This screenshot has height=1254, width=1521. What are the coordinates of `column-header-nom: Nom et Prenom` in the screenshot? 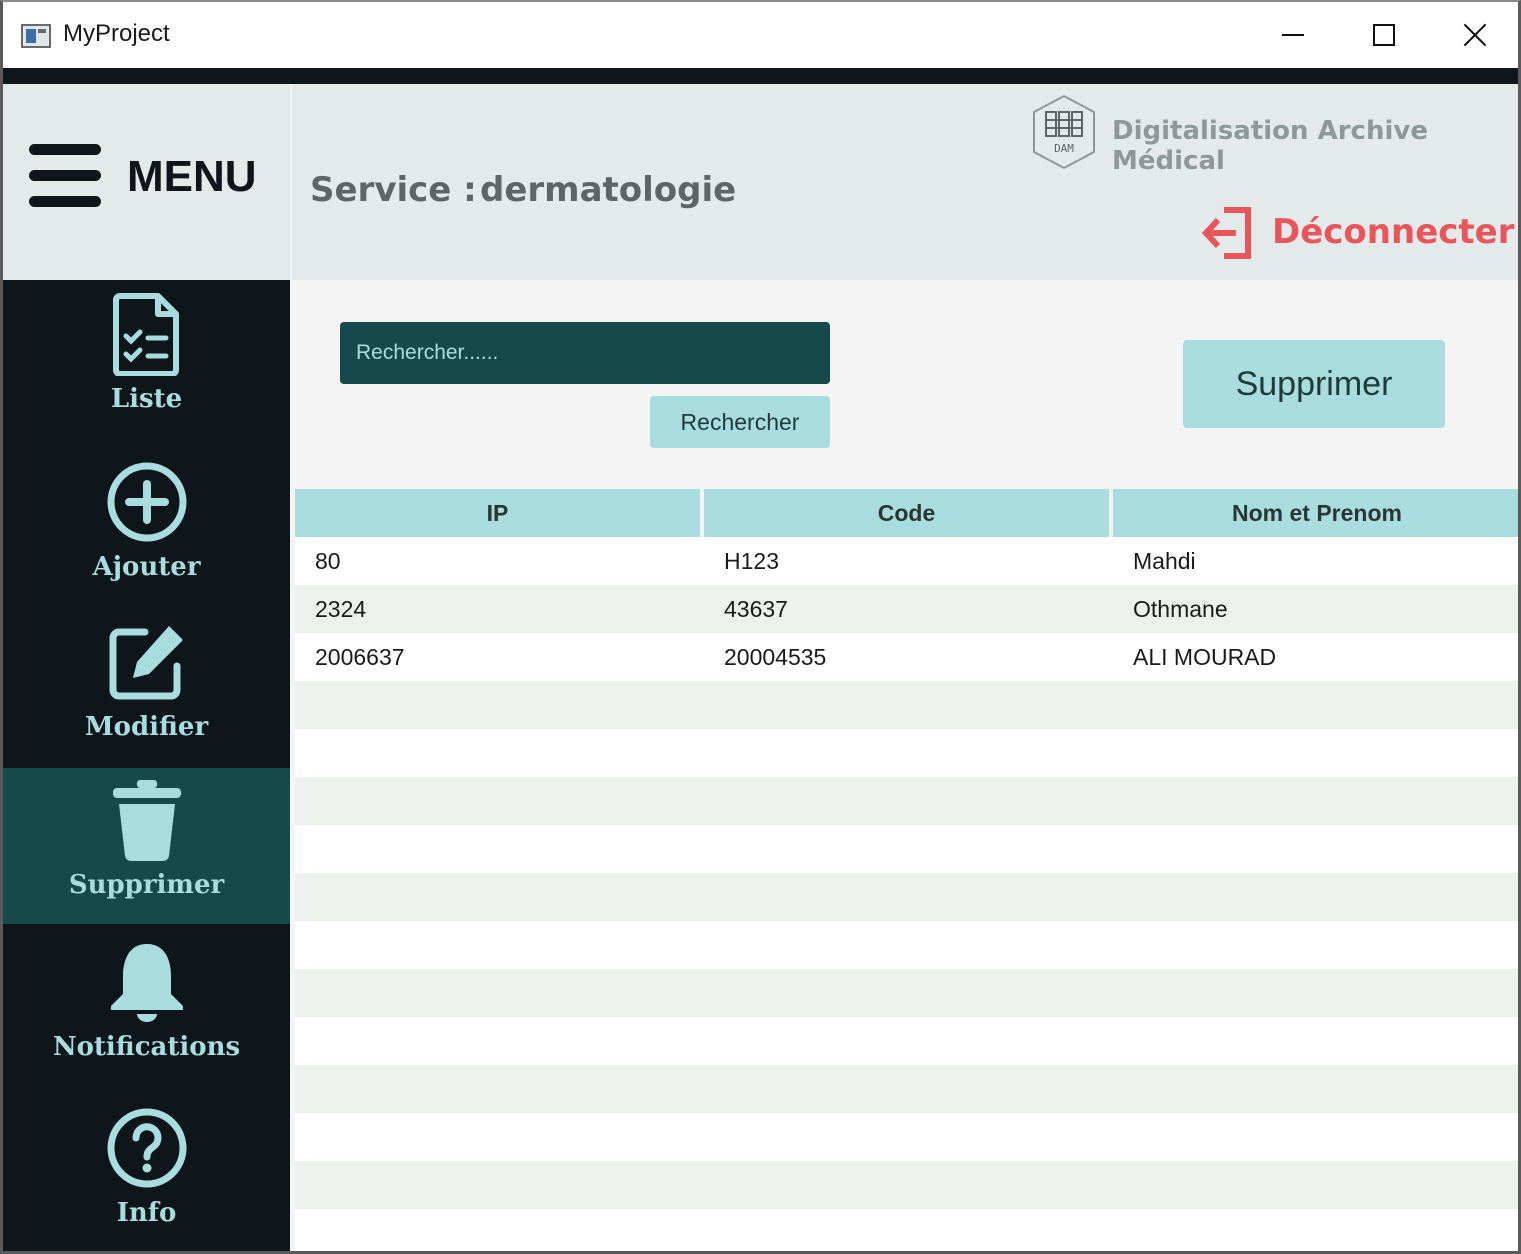 It's located at (1315, 513).